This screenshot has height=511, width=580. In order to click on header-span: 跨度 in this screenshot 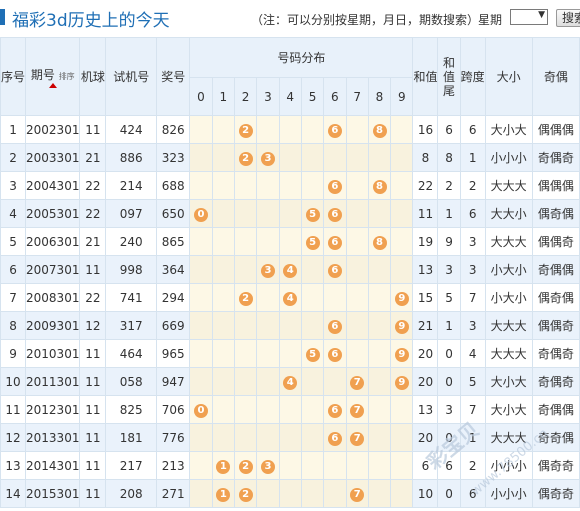, I will do `click(472, 76)`.